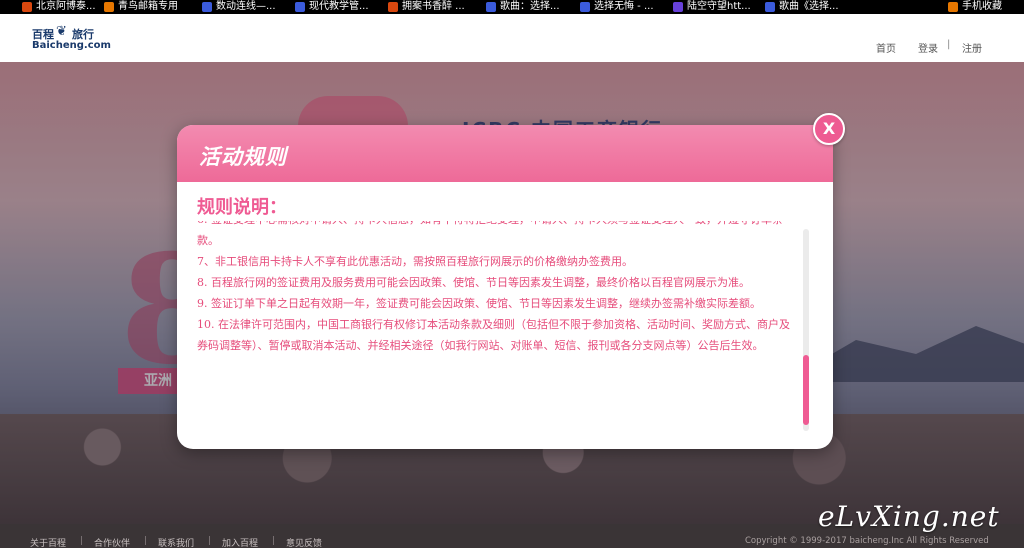 The width and height of the screenshot is (1024, 548). I want to click on mobile-bookmarks: 手机收藏, so click(975, 7).